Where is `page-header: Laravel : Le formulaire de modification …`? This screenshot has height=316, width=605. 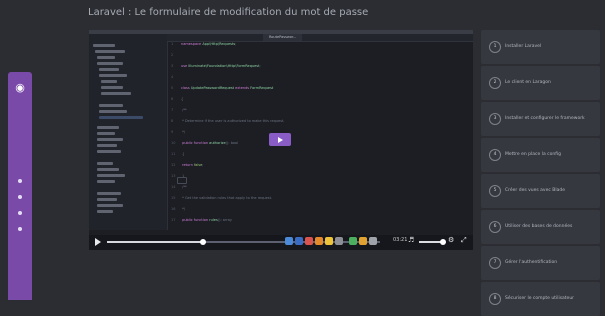 page-header: Laravel : Le formulaire de modification … is located at coordinates (268, 13).